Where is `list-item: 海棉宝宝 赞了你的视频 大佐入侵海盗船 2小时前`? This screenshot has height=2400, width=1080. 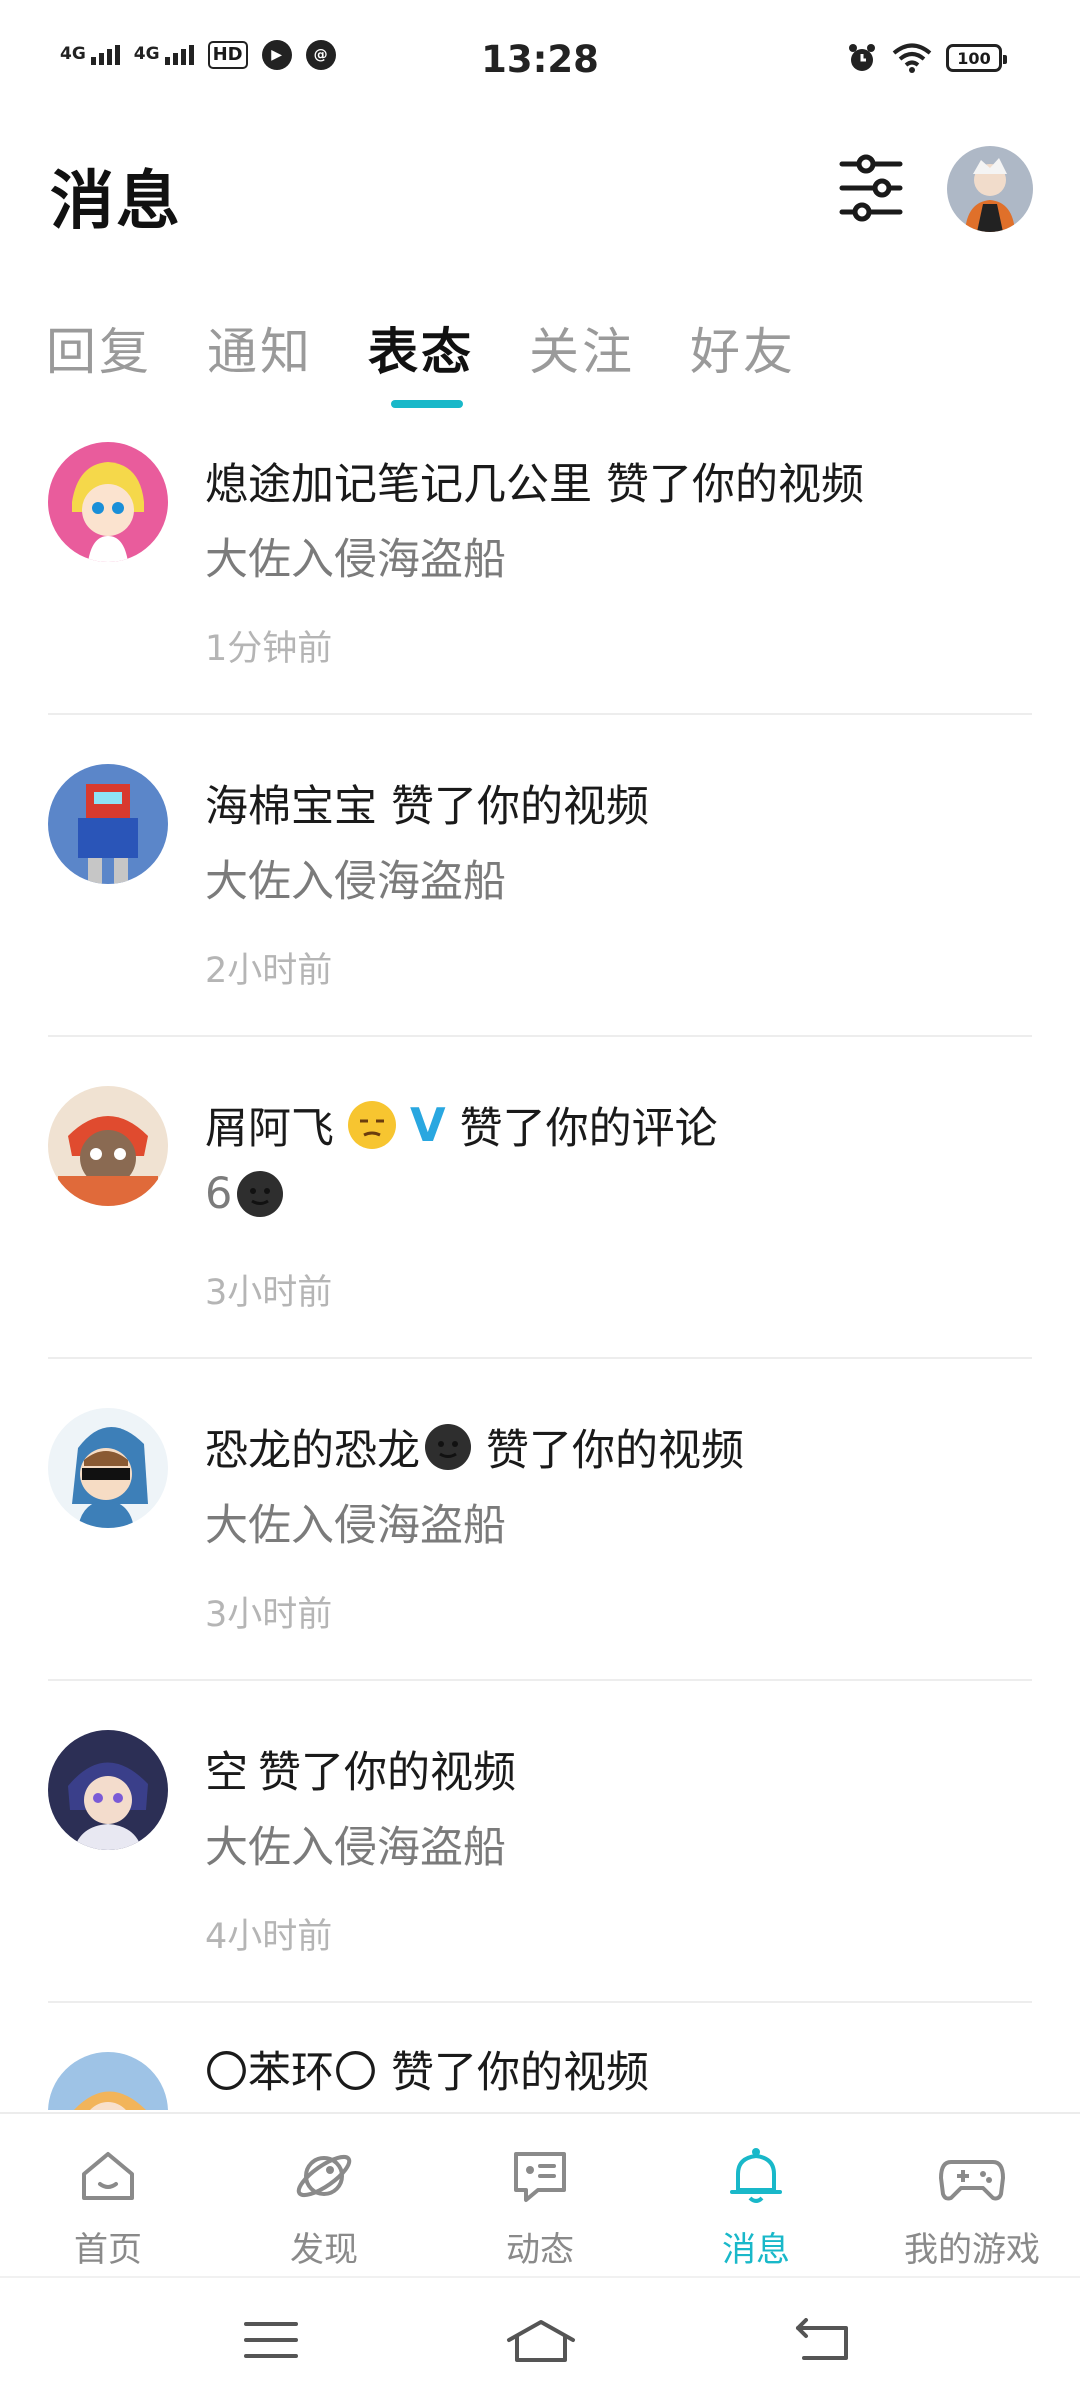 list-item: 海棉宝宝 赞了你的视频 大佐入侵海盗船 2小时前 is located at coordinates (540, 913).